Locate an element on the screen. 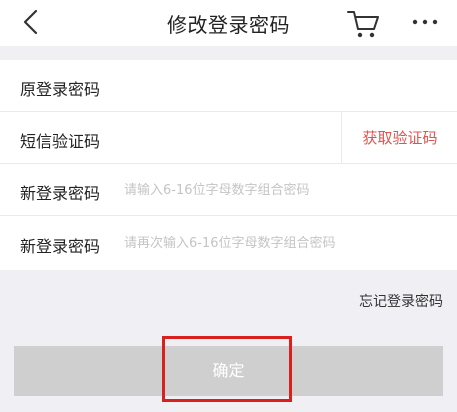 The image size is (457, 412). sms-code-label: 短信验证码 is located at coordinates (60, 141).